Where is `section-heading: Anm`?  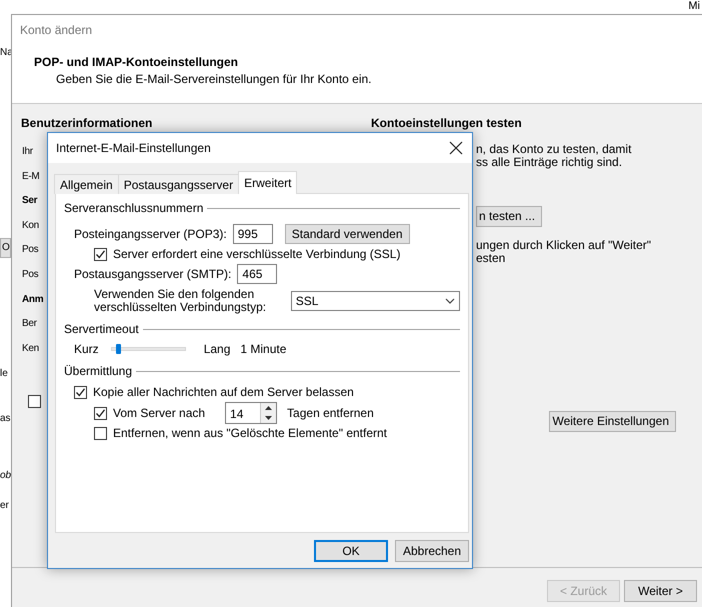
section-heading: Anm is located at coordinates (33, 299).